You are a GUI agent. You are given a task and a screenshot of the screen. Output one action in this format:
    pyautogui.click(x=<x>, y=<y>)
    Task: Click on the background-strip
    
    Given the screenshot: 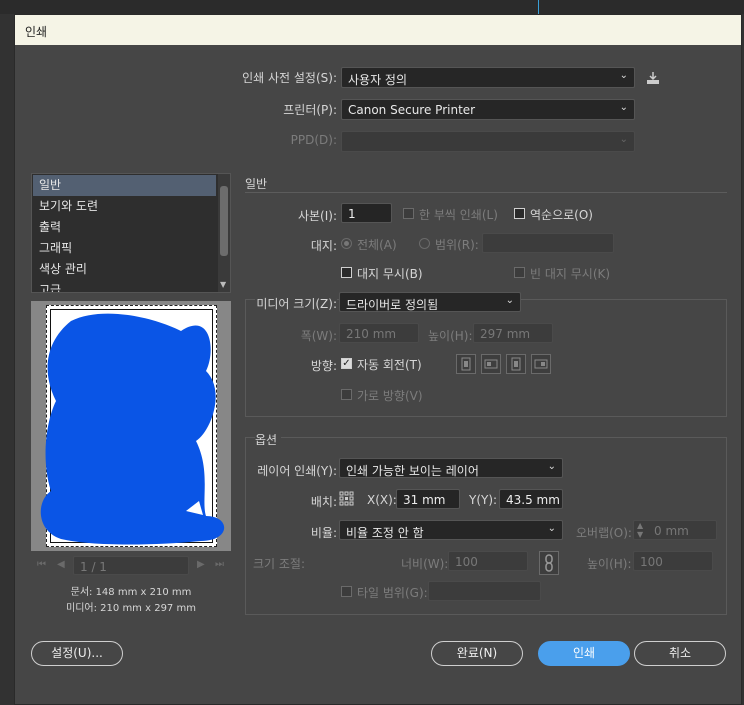 What is the action you would take?
    pyautogui.click(x=372, y=7)
    